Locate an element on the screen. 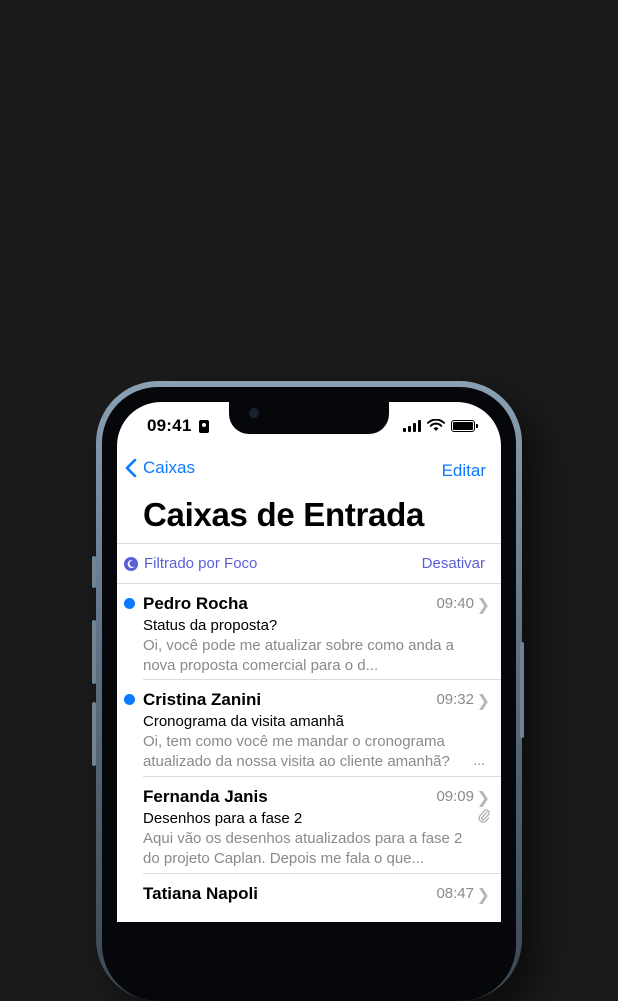 The image size is (618, 1001). mail-sender: Fernanda Janis is located at coordinates (205, 796).